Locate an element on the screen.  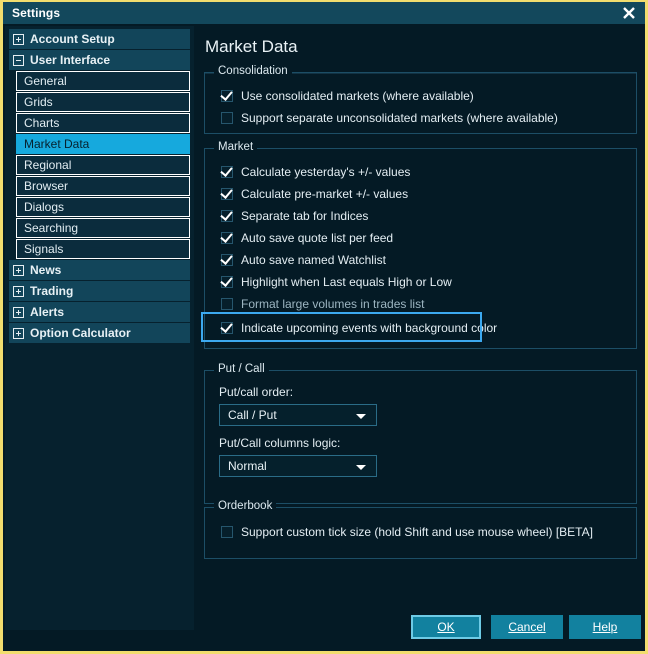
sidebar-item-label: Browser is located at coordinates (46, 186).